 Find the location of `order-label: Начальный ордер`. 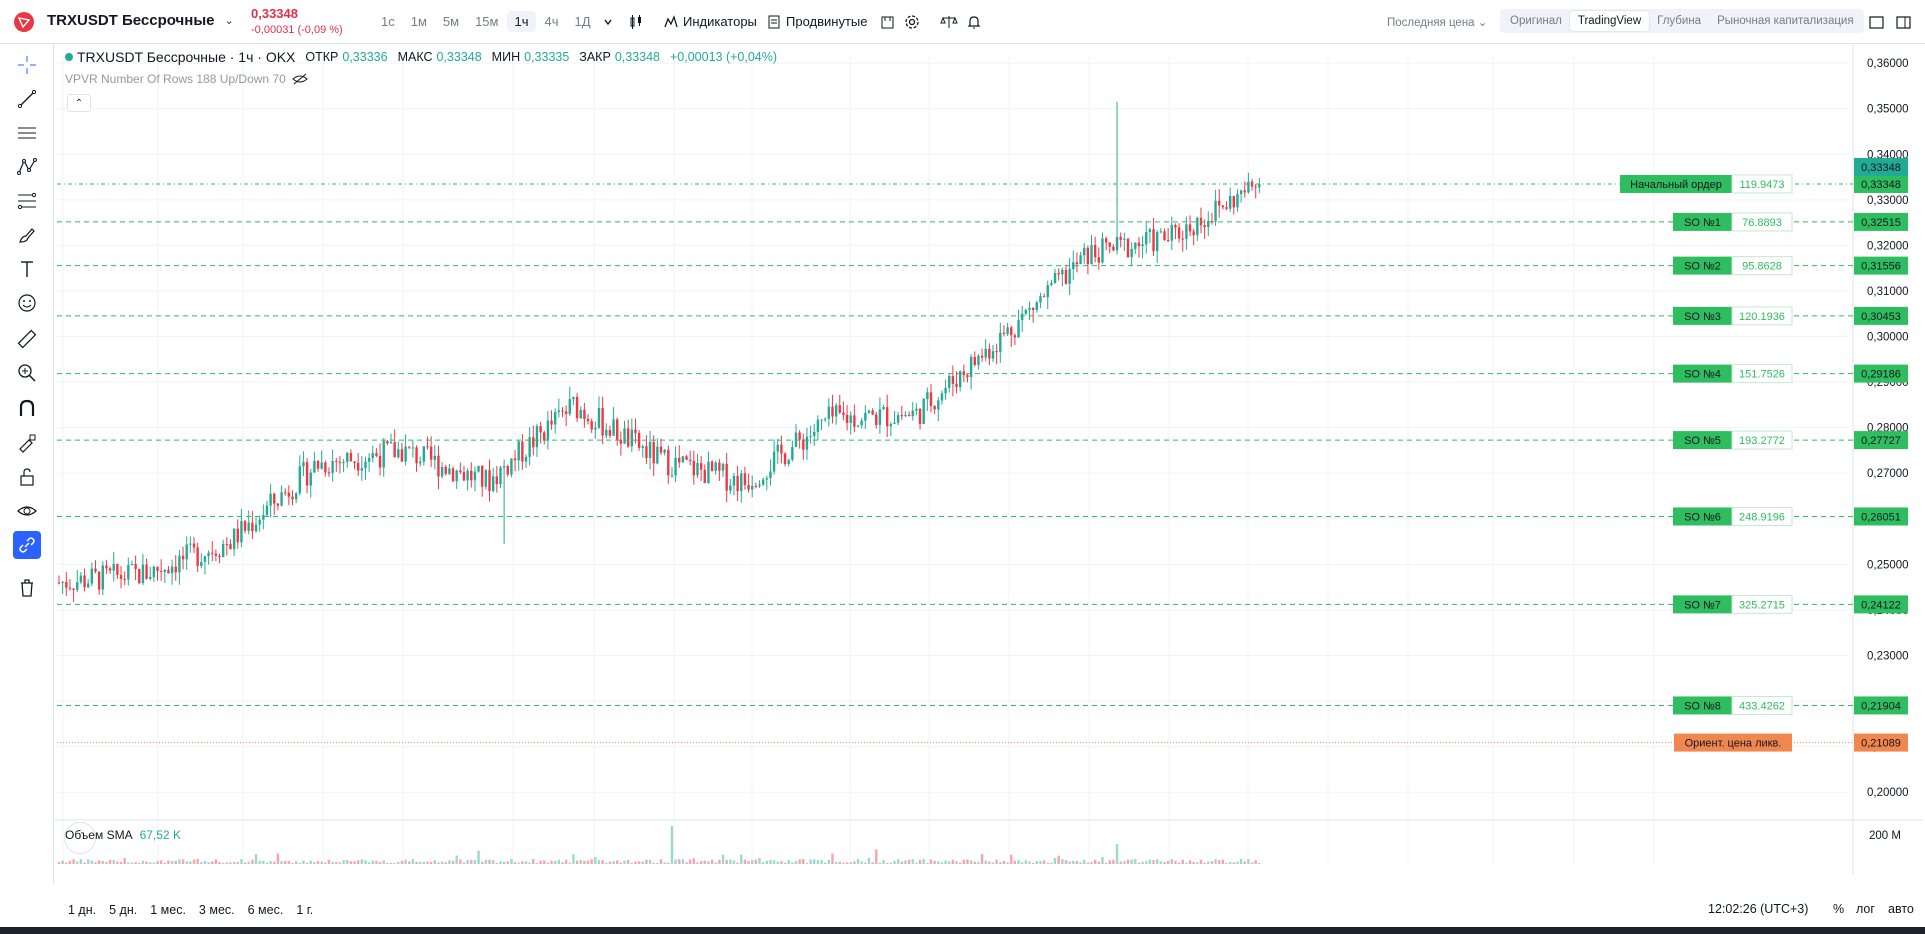

order-label: Начальный ордер is located at coordinates (1676, 185).